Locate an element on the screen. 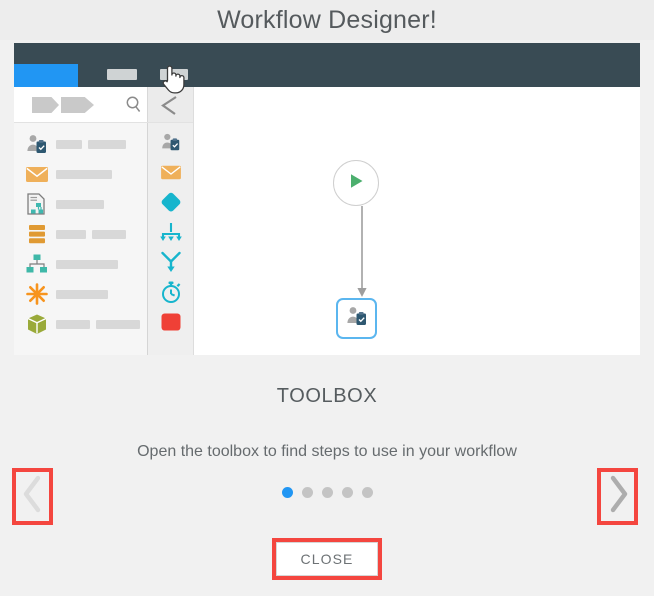  close-button-highlight: CLOSE is located at coordinates (327, 559).